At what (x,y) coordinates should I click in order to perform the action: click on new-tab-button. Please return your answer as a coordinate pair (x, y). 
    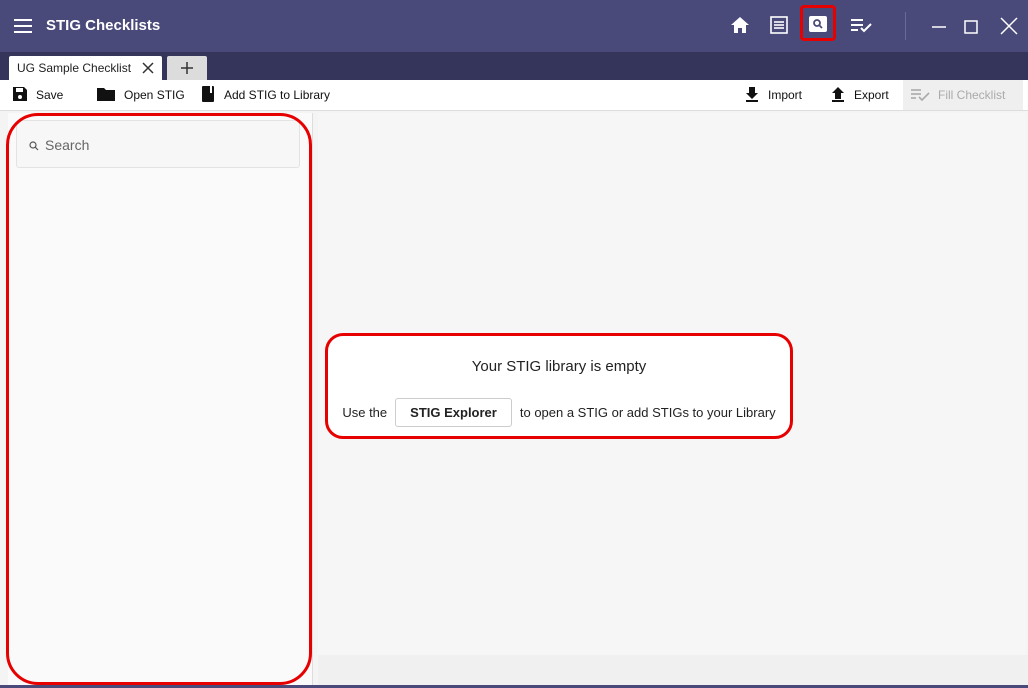
    Looking at the image, I should click on (187, 68).